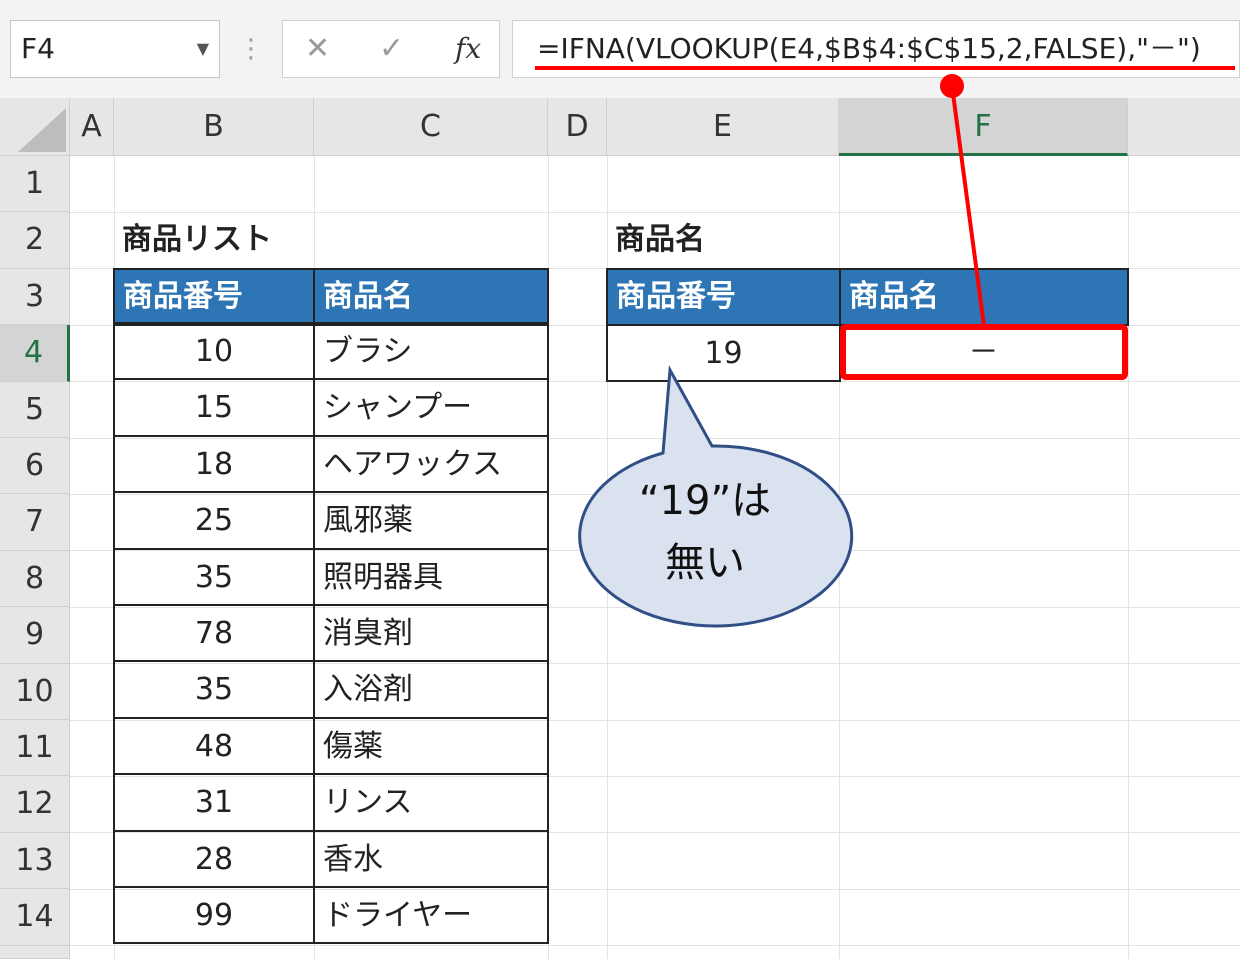  What do you see at coordinates (705, 532) in the screenshot?
I see `callout-text: “19”は 無い` at bounding box center [705, 532].